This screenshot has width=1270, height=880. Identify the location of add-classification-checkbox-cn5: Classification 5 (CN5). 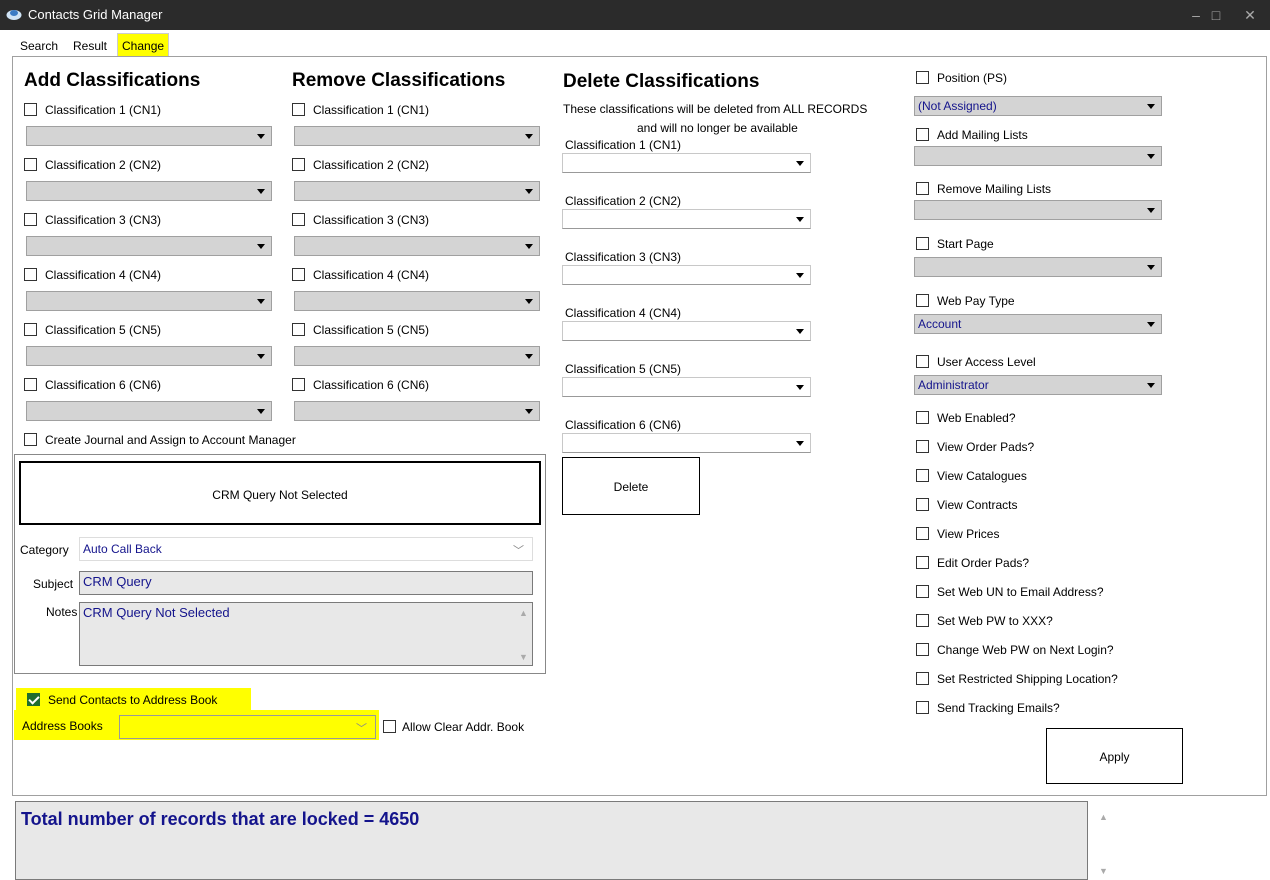
(92, 330).